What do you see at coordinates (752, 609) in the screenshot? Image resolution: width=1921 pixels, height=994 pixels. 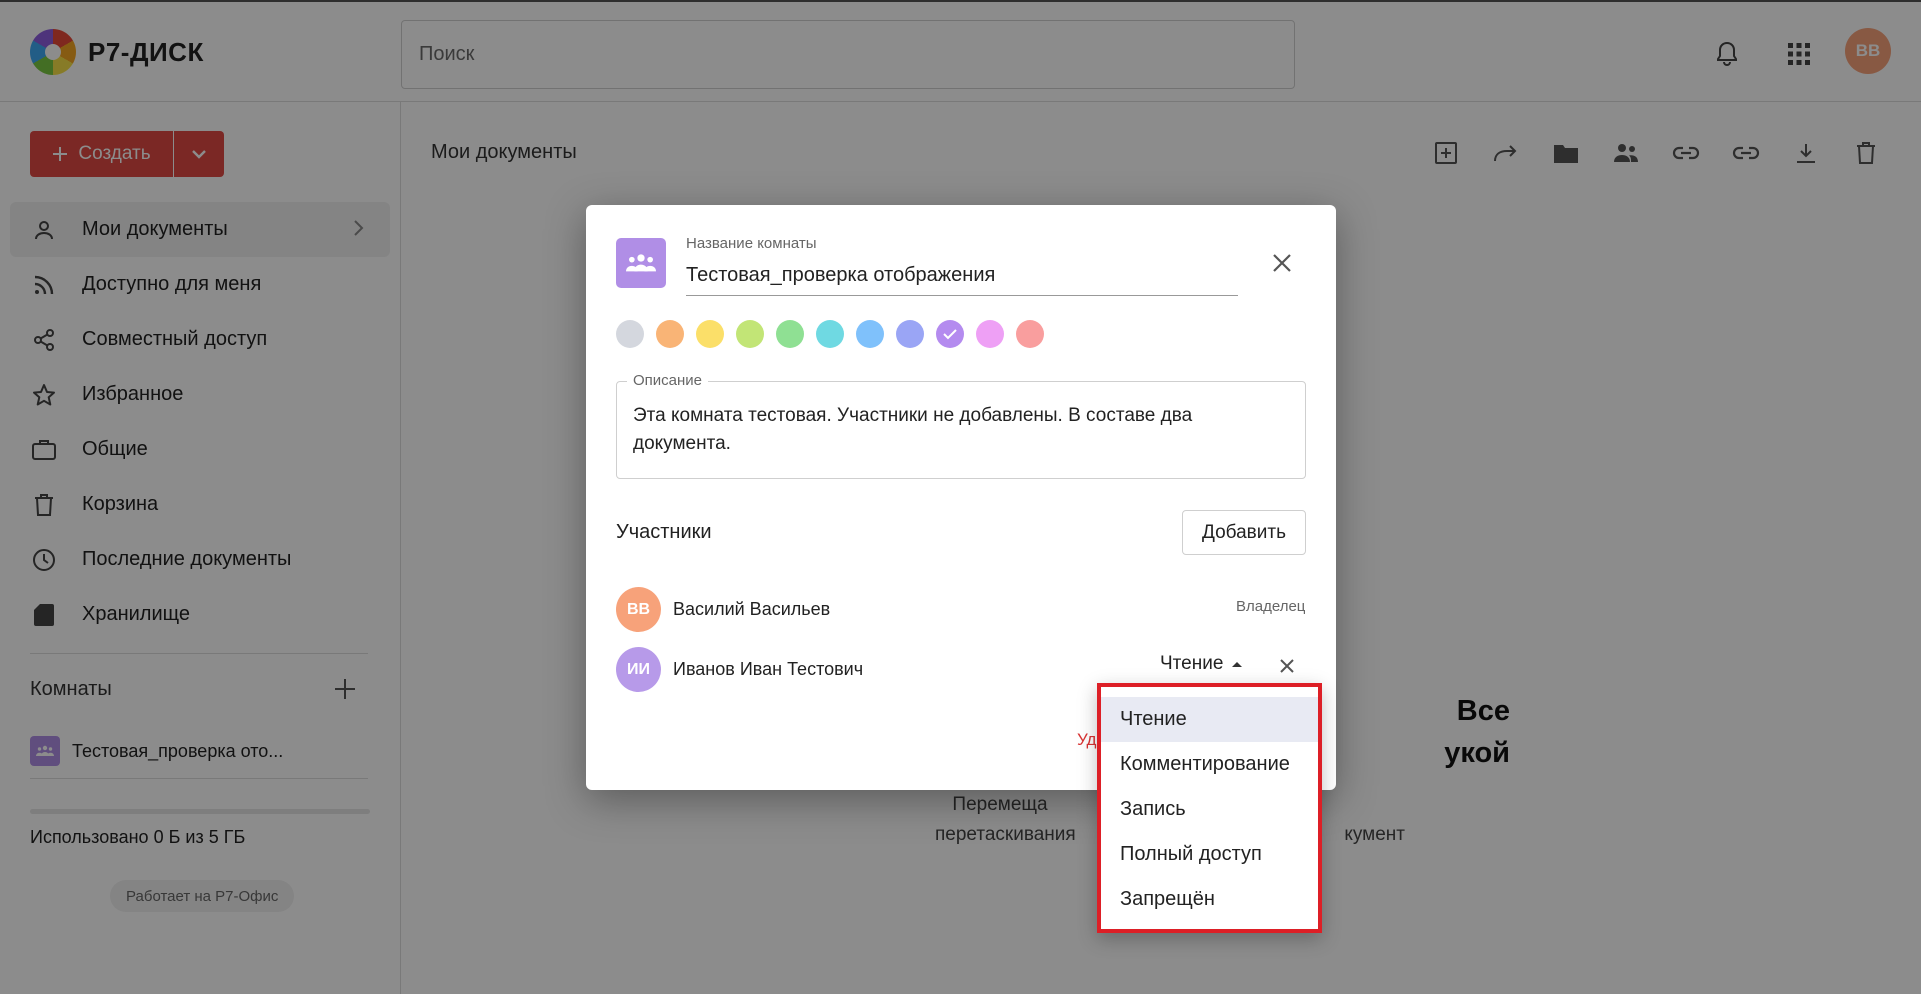 I see `member-name: Василий Васильев` at bounding box center [752, 609].